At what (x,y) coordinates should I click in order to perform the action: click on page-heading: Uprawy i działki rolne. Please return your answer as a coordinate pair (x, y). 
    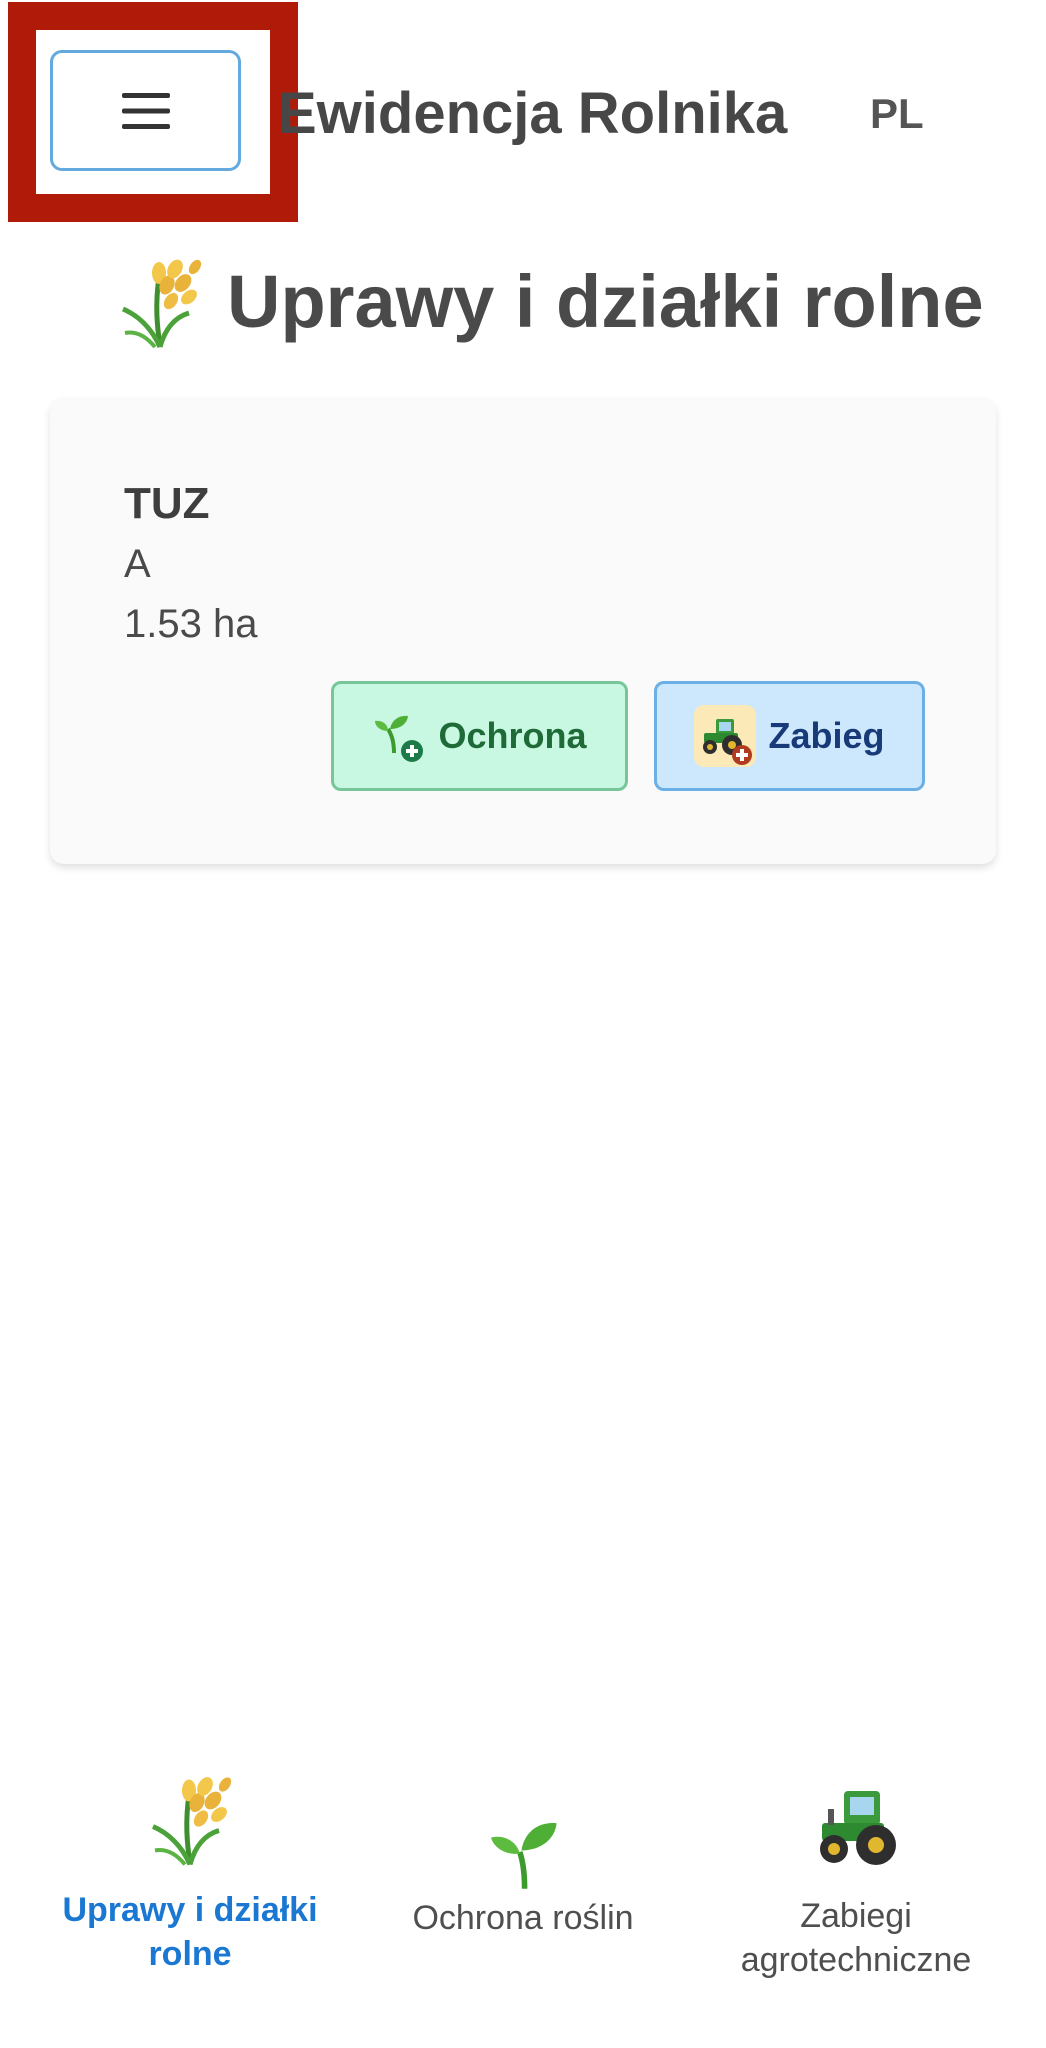
    Looking at the image, I should click on (549, 302).